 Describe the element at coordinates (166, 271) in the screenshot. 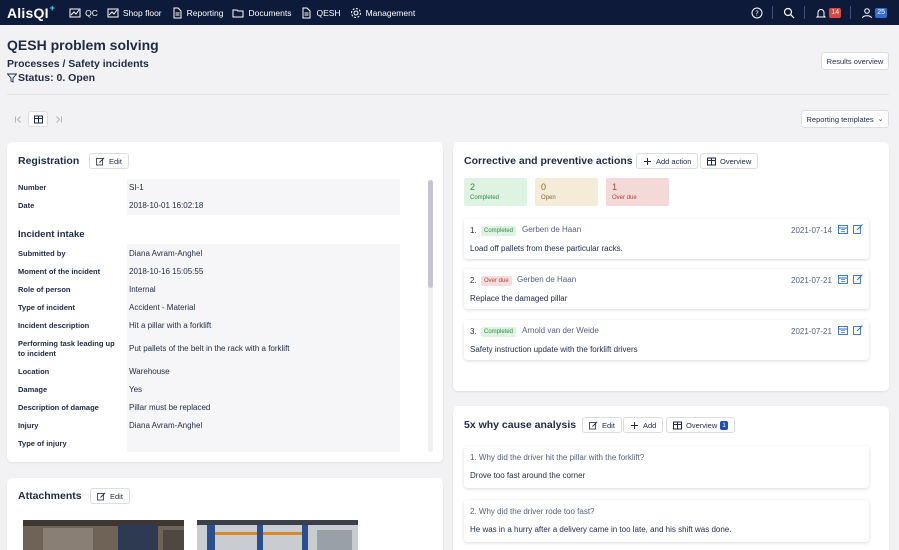

I see `field-value: 2018-10-16 15:05:55` at that location.